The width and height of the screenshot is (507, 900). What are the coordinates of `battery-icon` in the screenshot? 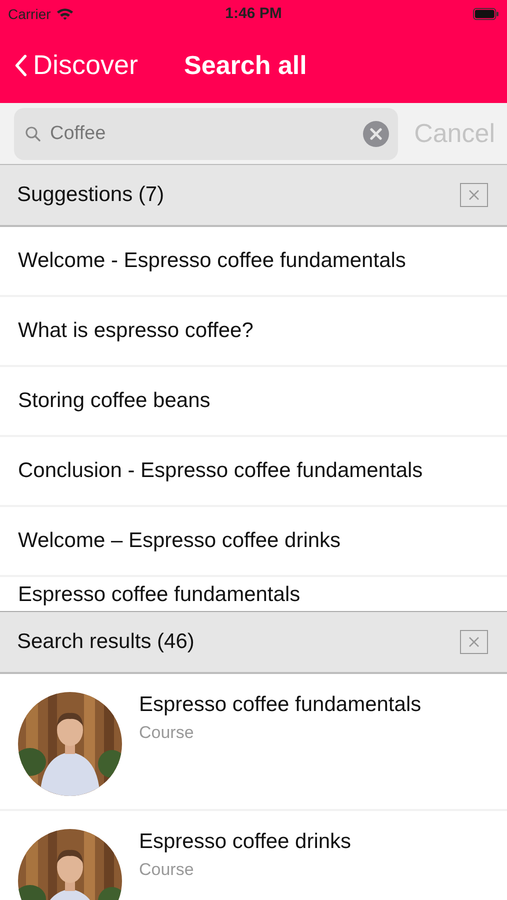 It's located at (486, 14).